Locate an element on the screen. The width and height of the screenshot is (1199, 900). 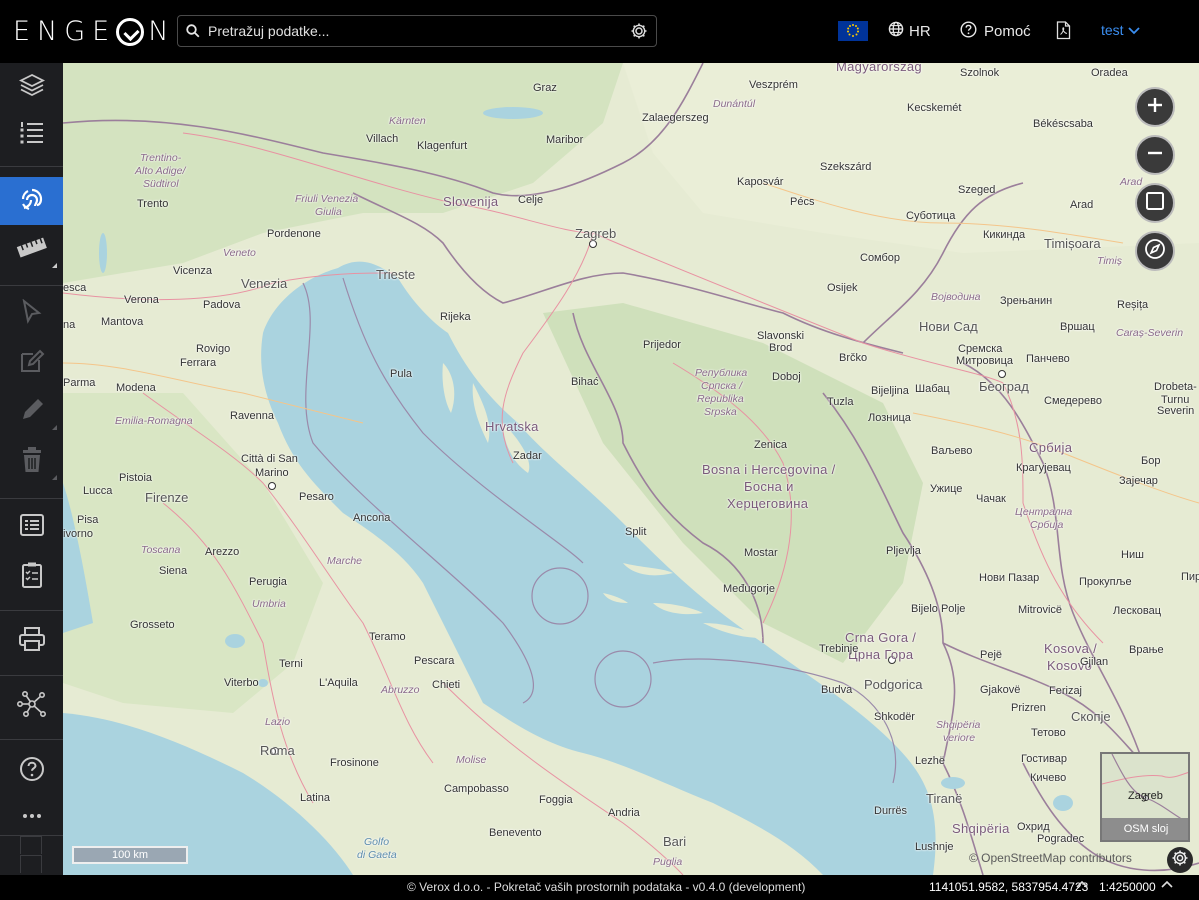
map-label: Gjakovë is located at coordinates (1000, 690).